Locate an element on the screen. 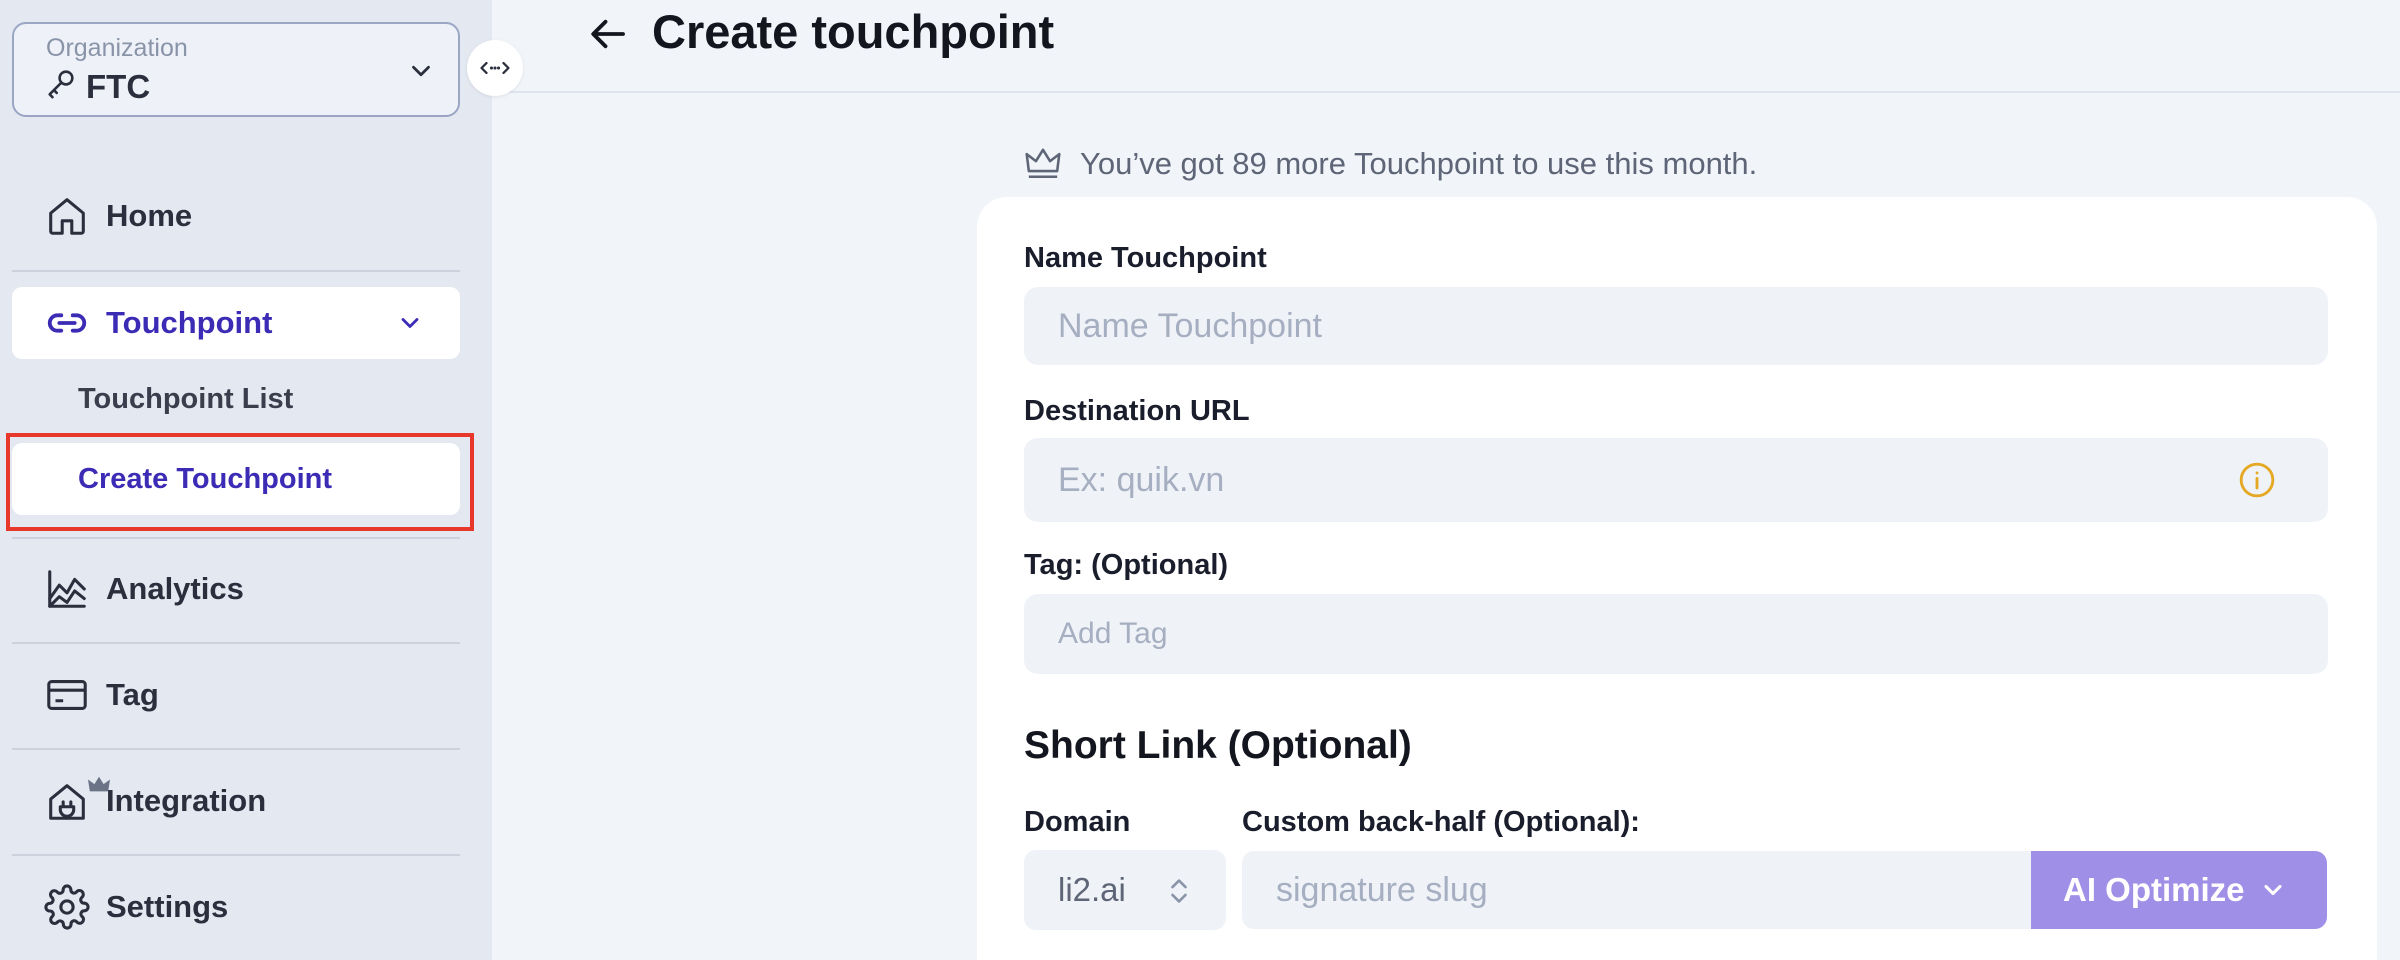 The height and width of the screenshot is (960, 2400). sidebar-subitem-label: Touchpoint List is located at coordinates (186, 398).